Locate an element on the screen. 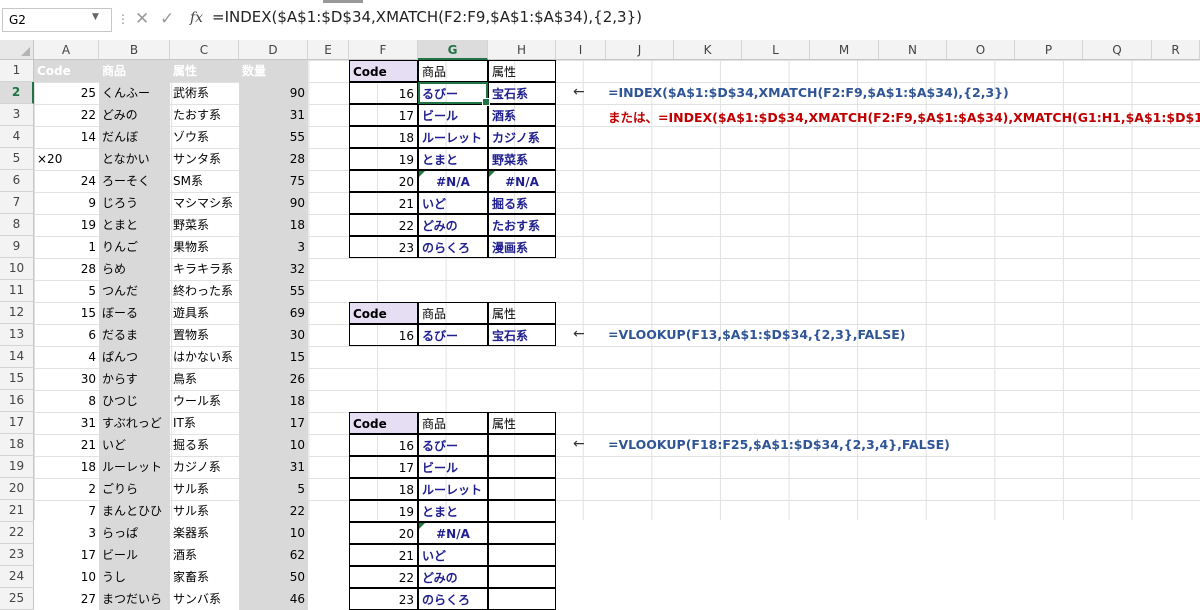 This screenshot has width=1200, height=610. table_2-header: 属性 is located at coordinates (522, 313).